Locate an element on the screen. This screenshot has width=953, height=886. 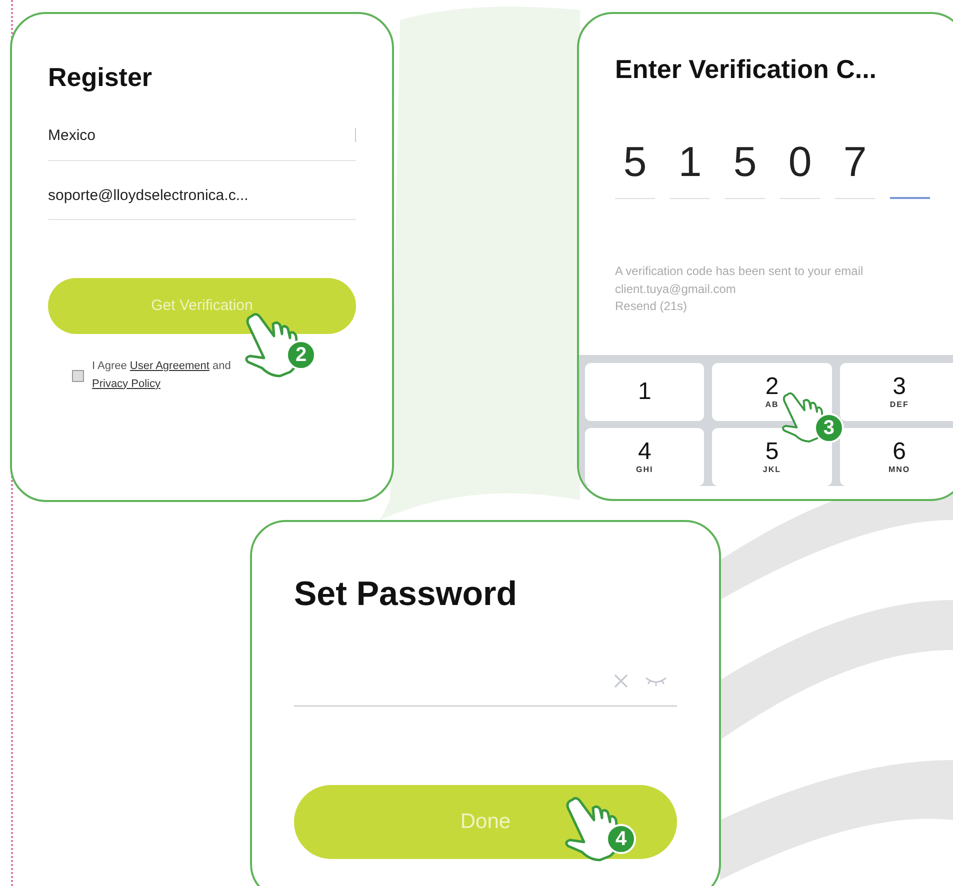
info-text: A verification code has been sent to your email client.tuya@gmail.com is located at coordinates (739, 280).